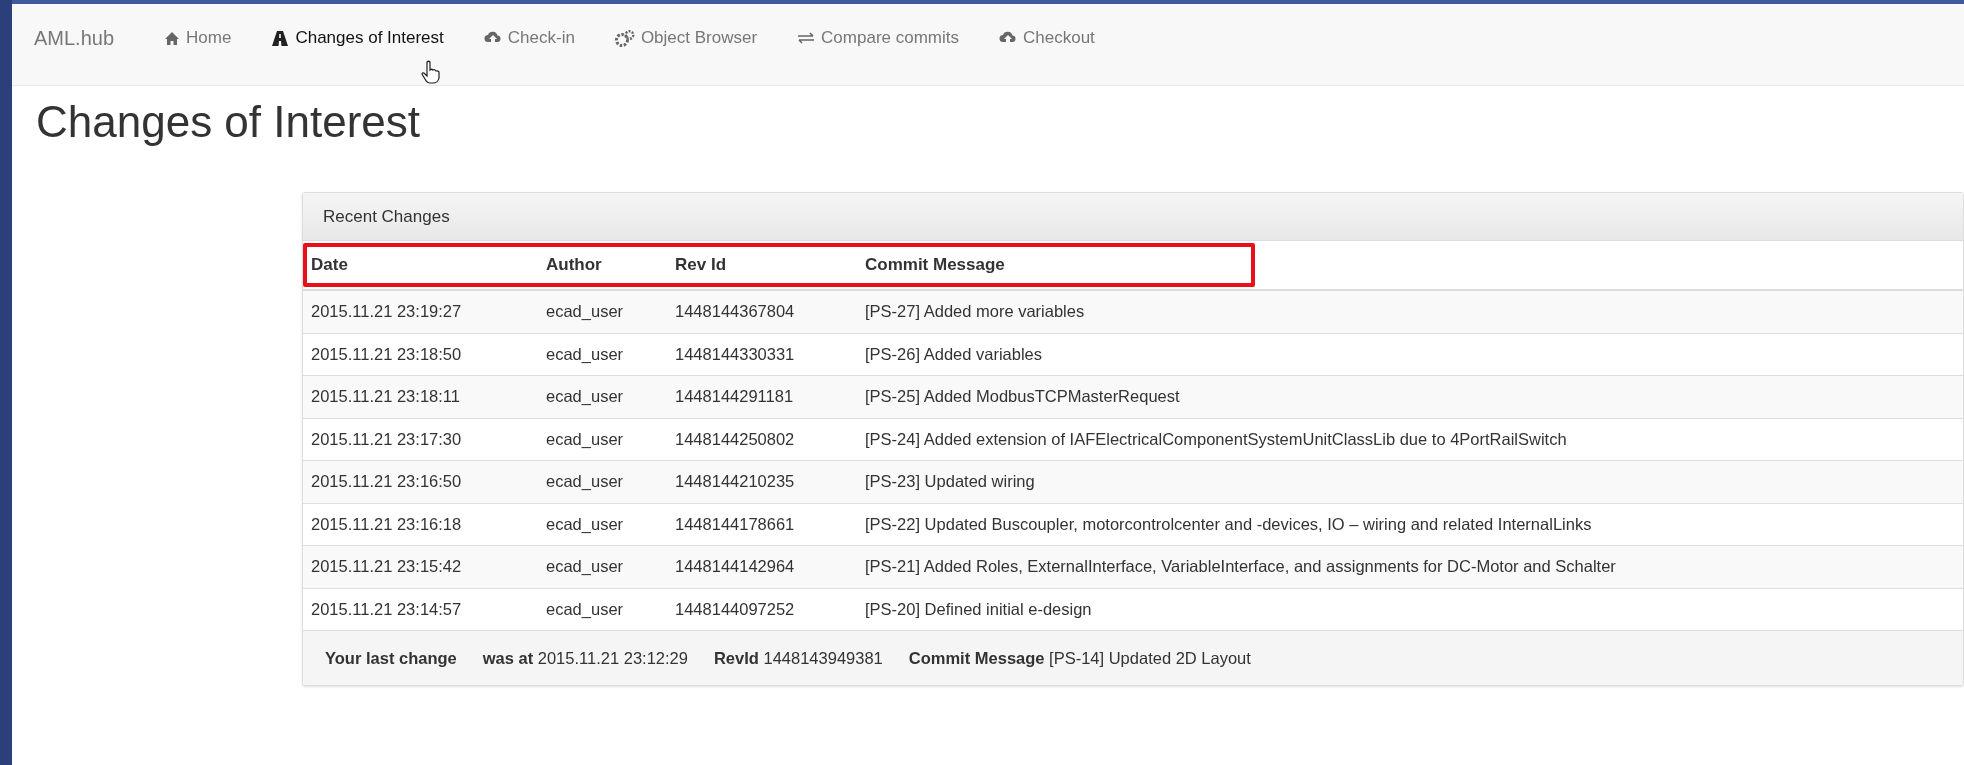 The width and height of the screenshot is (1964, 765). Describe the element at coordinates (806, 38) in the screenshot. I see `transfer-icon` at that location.